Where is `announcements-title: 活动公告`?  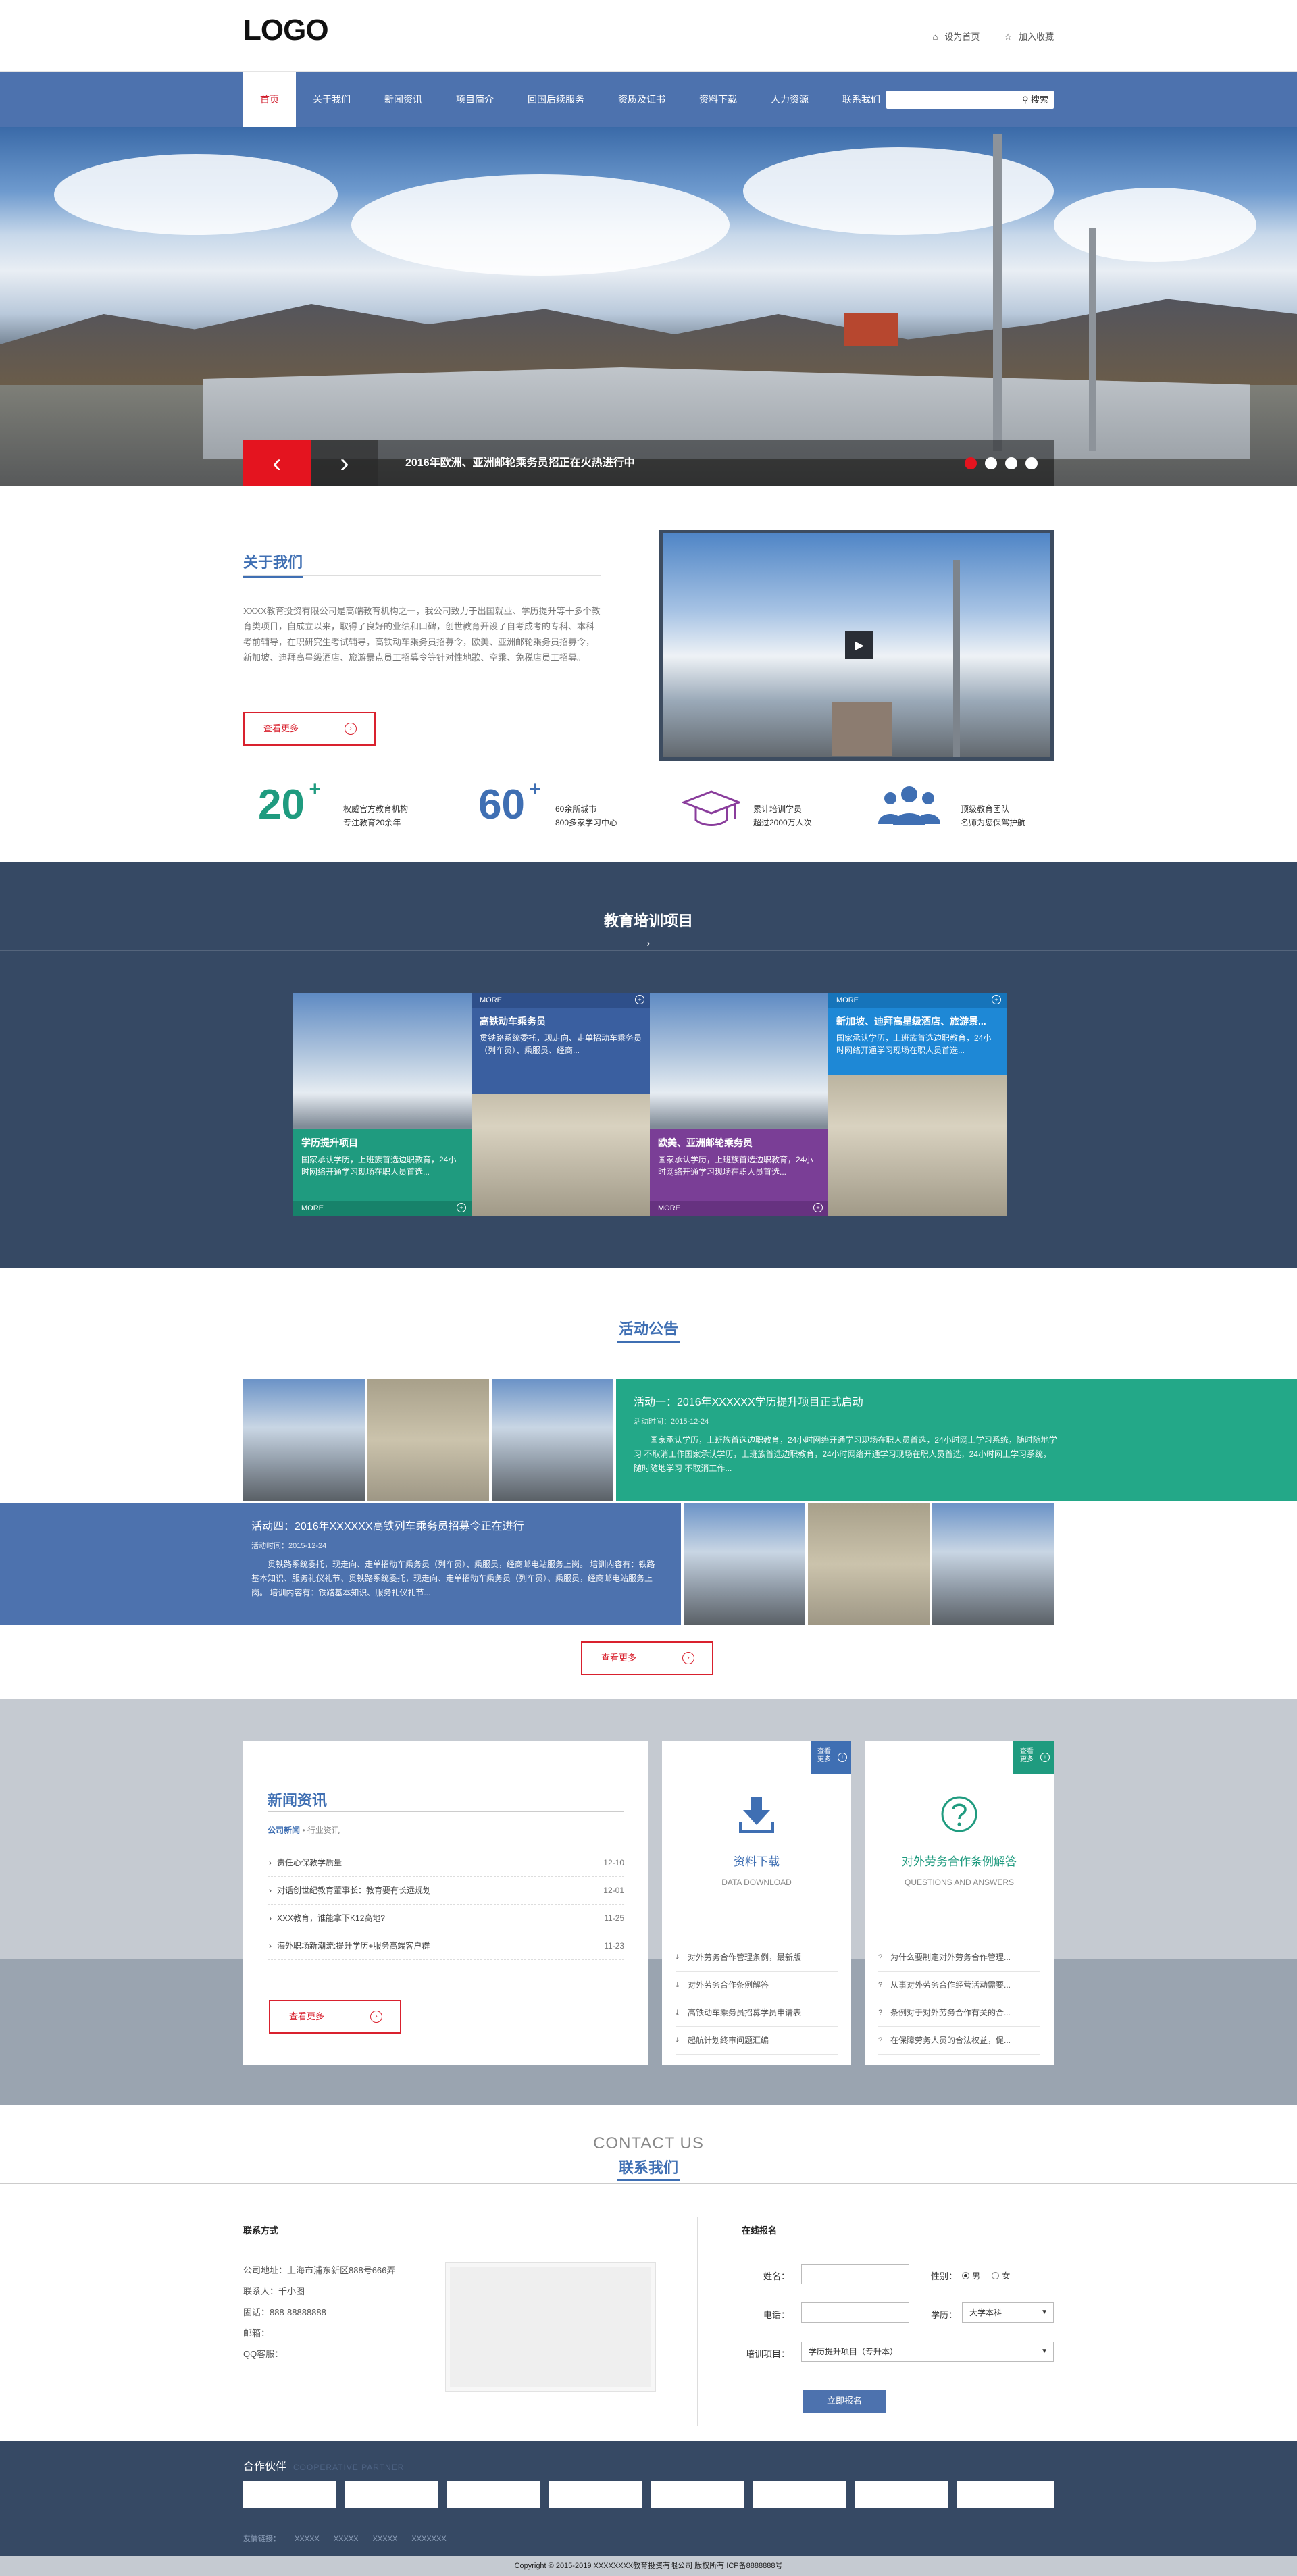
announcements-title: 活动公告 is located at coordinates (648, 1331).